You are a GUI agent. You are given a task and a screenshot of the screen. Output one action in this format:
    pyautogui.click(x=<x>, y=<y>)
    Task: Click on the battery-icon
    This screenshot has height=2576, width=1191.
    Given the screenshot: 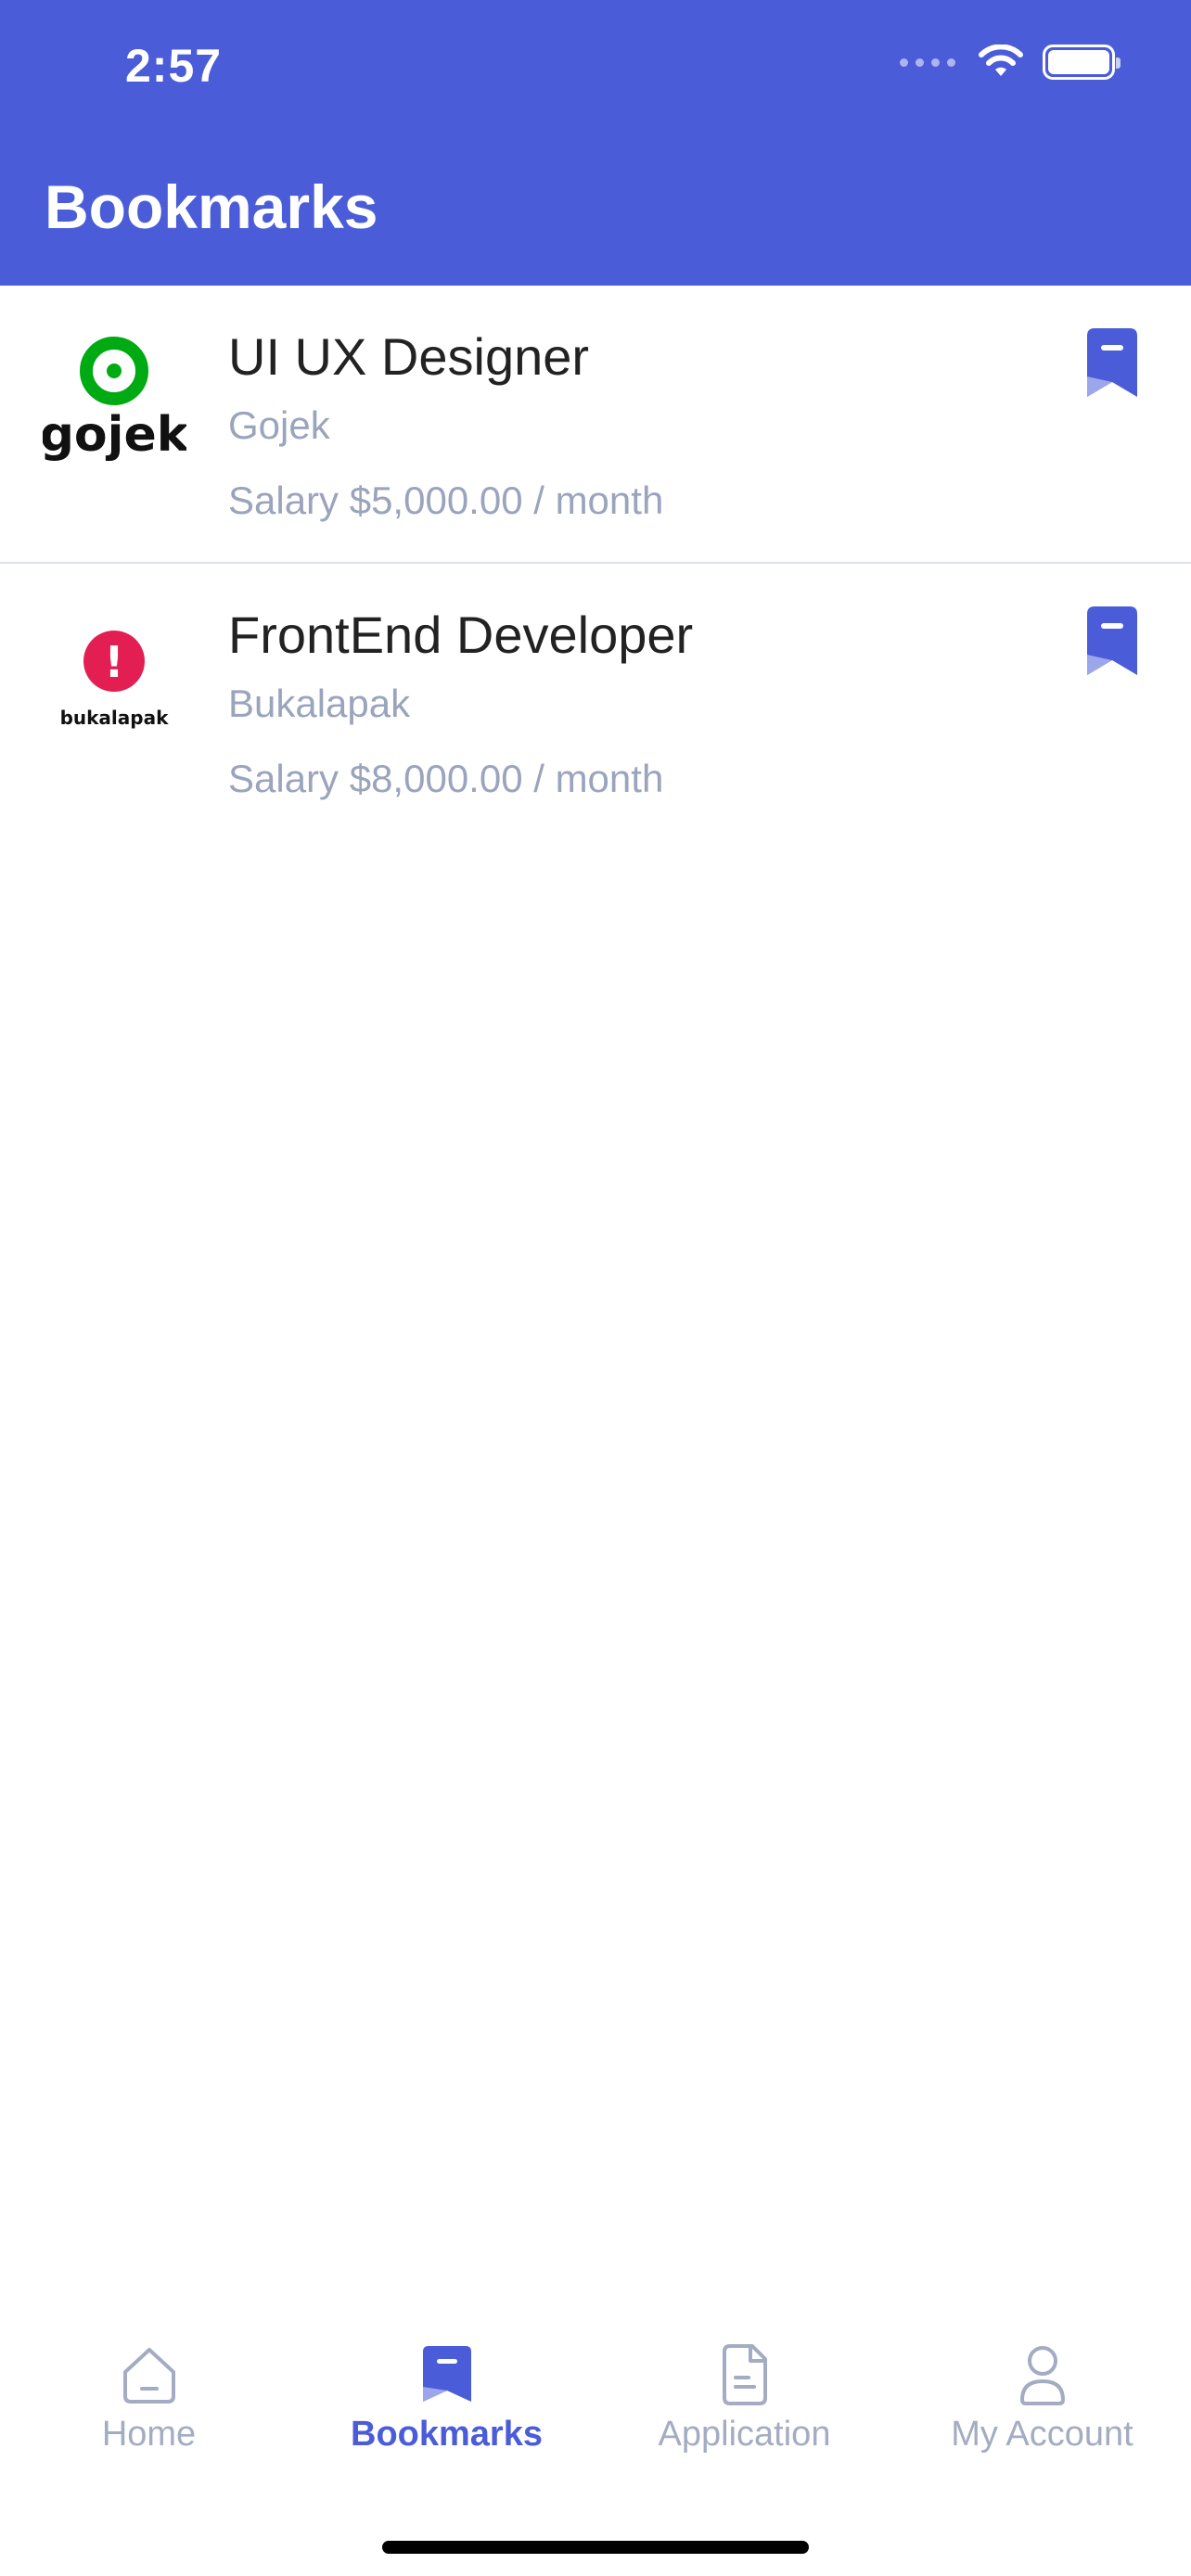 What is the action you would take?
    pyautogui.click(x=1082, y=62)
    